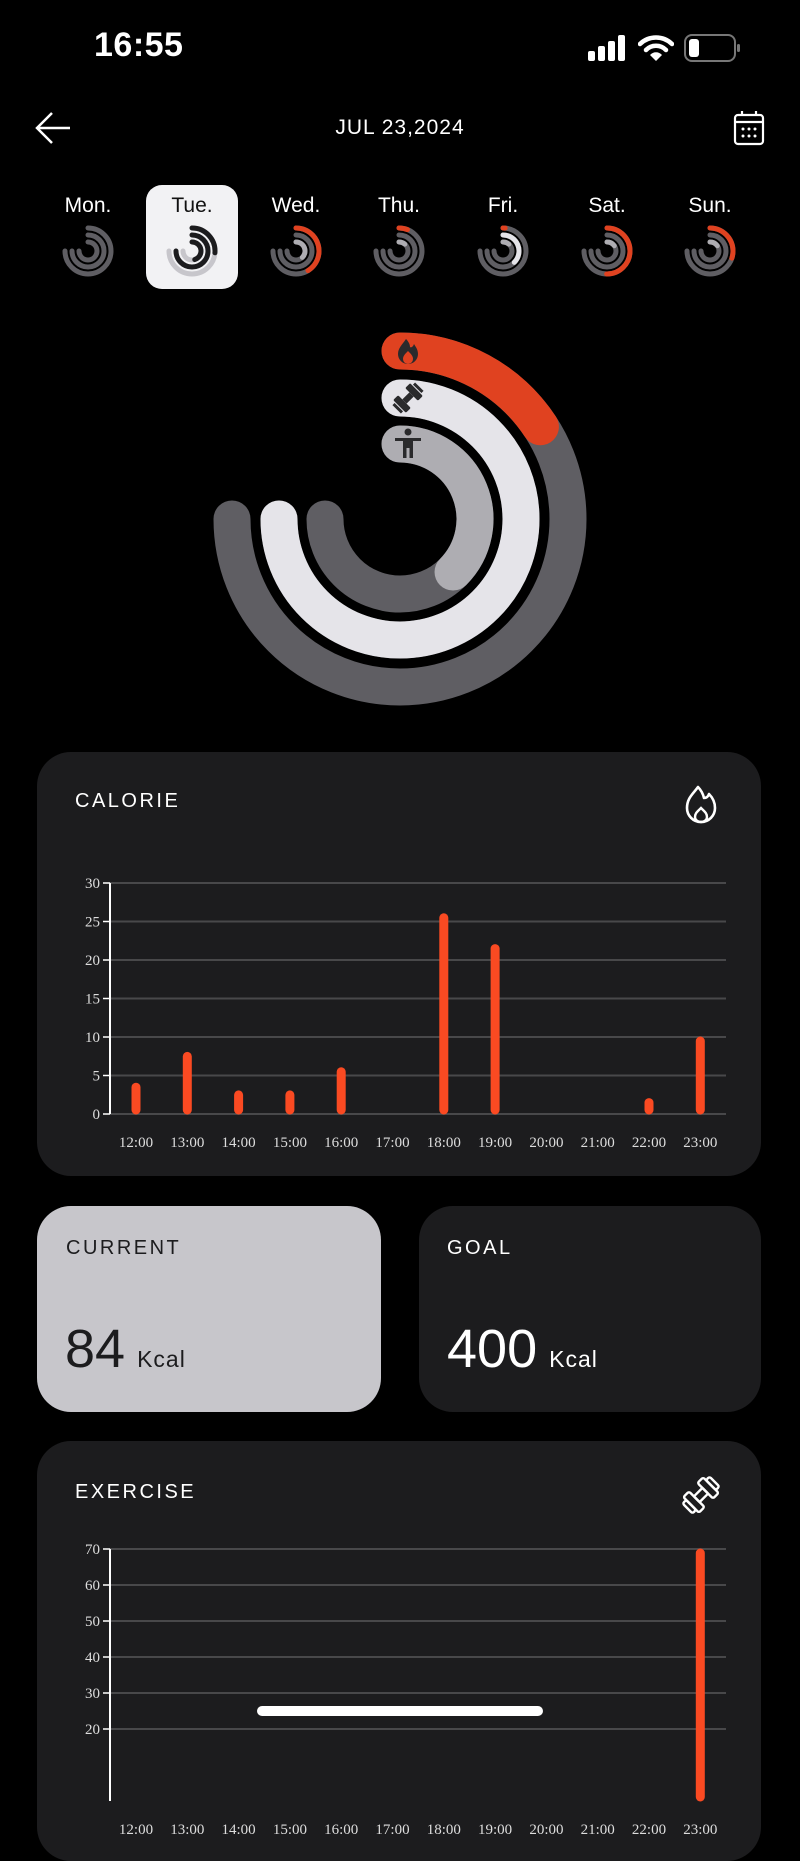 The width and height of the screenshot is (800, 1861). Describe the element at coordinates (607, 206) in the screenshot. I see `day-label: Sat.` at that location.